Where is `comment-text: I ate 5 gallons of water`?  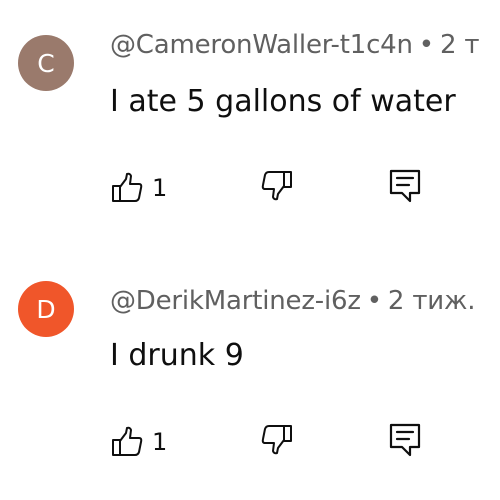 comment-text: I ate 5 gallons of water is located at coordinates (283, 101).